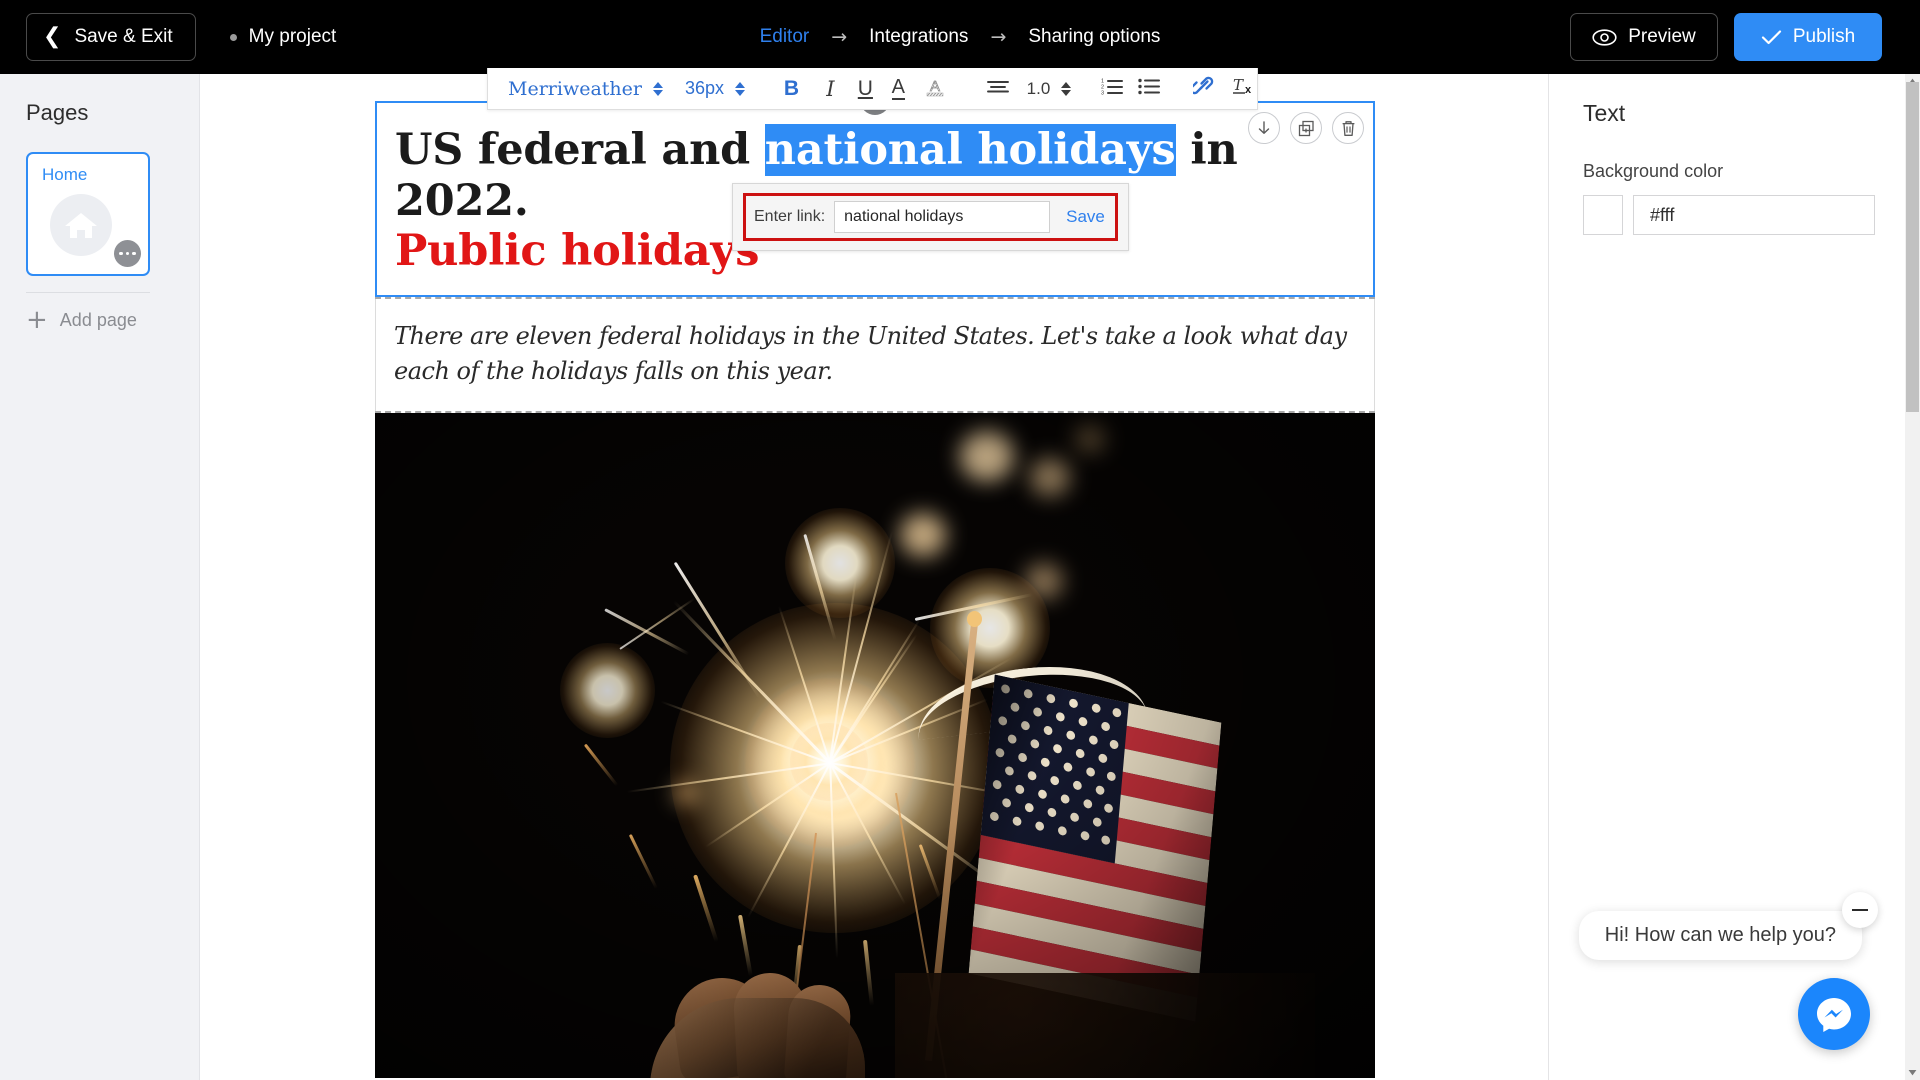 The width and height of the screenshot is (1920, 1080). Describe the element at coordinates (1912, 577) in the screenshot. I see `page-scrollbar` at that location.